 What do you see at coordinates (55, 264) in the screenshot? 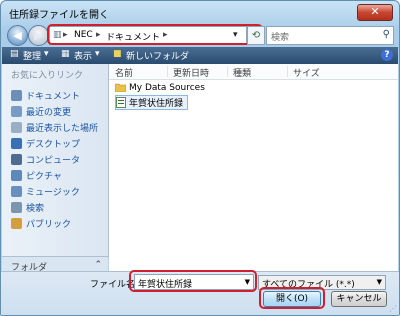
I see `folders-toggle: フォルダ ⌃` at bounding box center [55, 264].